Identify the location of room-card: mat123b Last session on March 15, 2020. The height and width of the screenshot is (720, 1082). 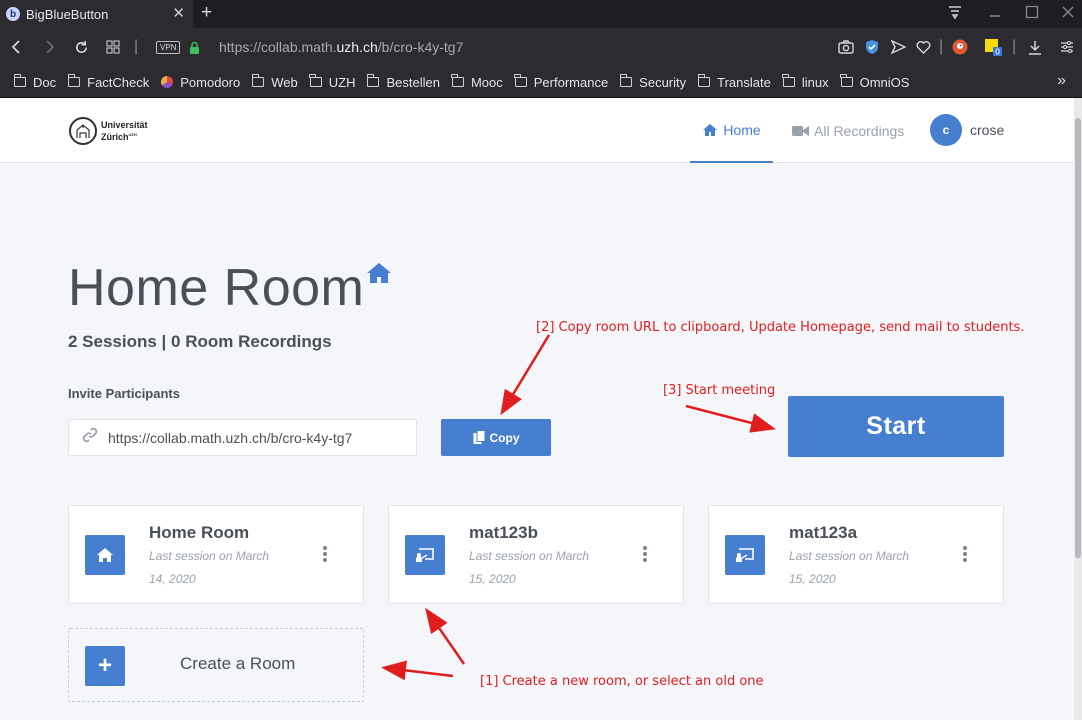
(536, 554).